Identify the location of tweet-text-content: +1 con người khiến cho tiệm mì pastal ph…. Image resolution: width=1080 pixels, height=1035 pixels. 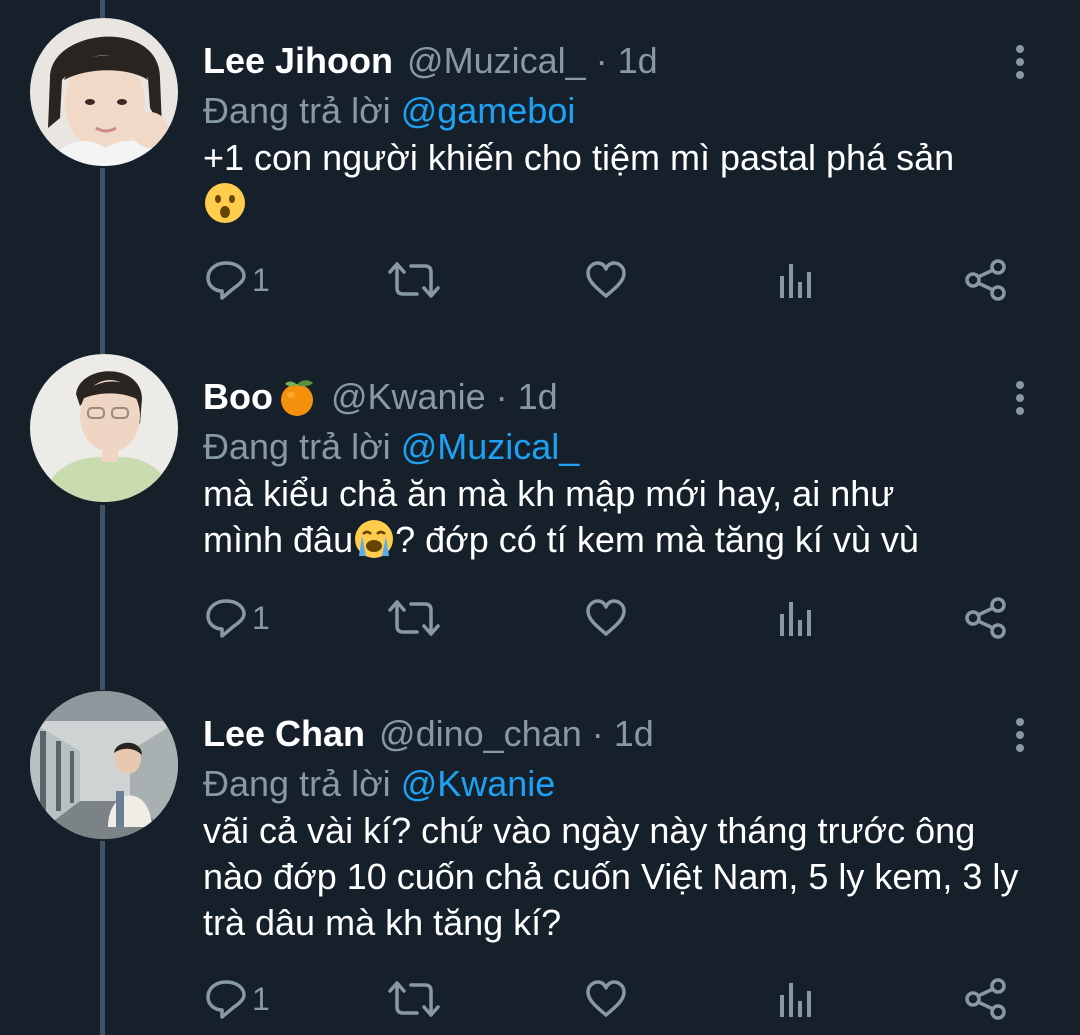
(579, 157).